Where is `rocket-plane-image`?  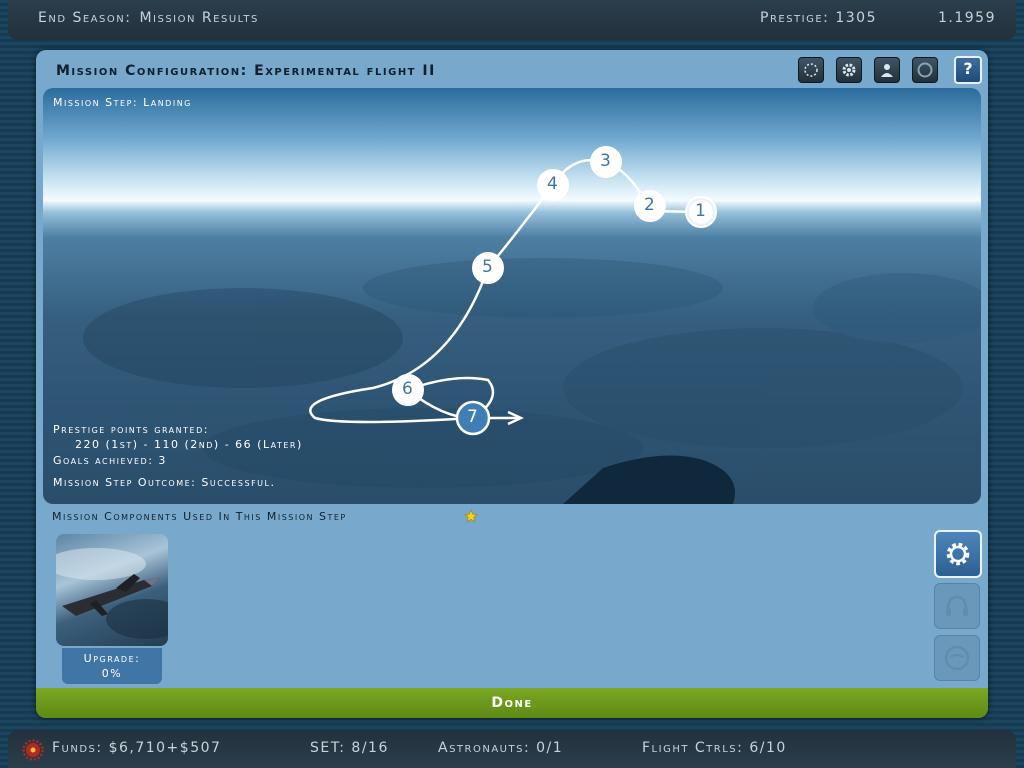
rocket-plane-image is located at coordinates (112, 593).